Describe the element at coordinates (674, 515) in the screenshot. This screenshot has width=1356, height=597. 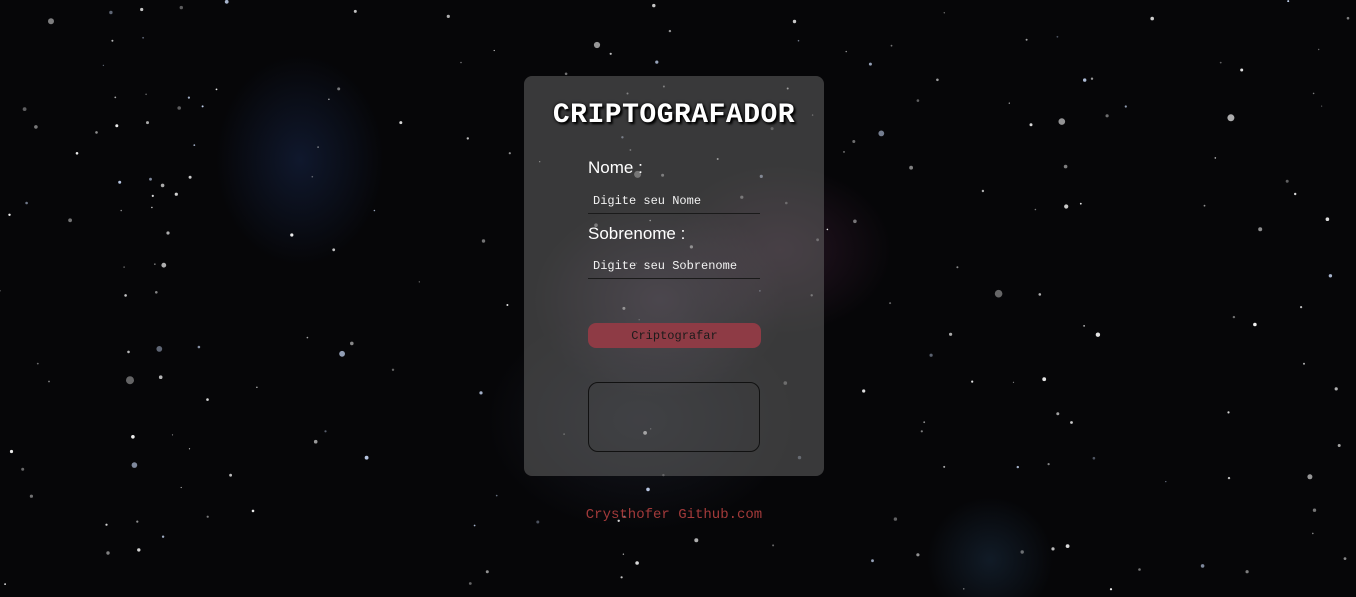
I see `github-link-text: Crysthofer Github.com` at that location.